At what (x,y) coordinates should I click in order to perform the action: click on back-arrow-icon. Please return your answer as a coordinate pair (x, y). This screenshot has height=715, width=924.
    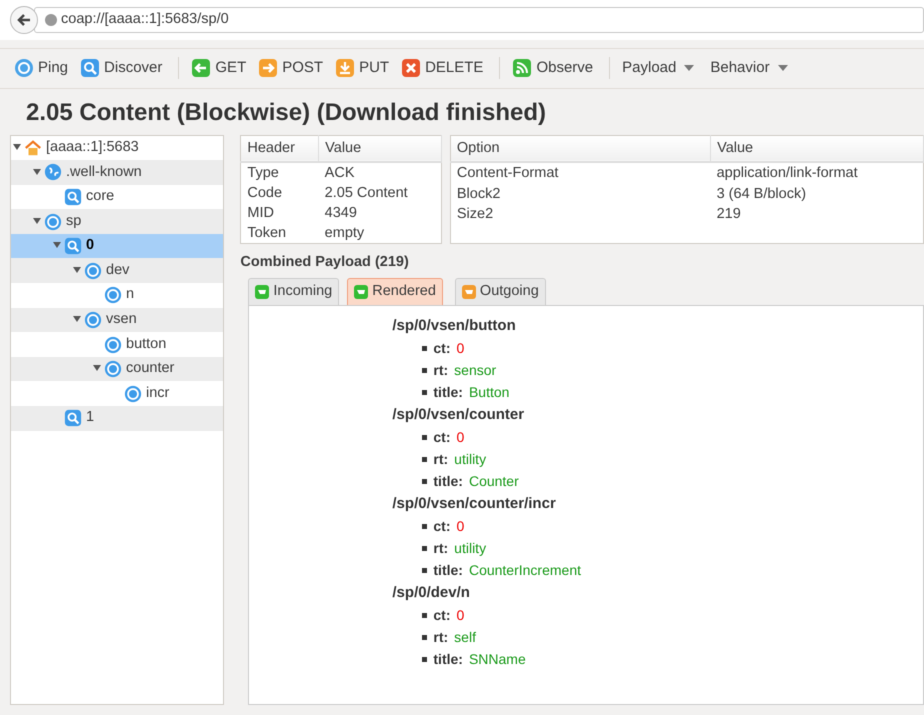
    Looking at the image, I should click on (24, 20).